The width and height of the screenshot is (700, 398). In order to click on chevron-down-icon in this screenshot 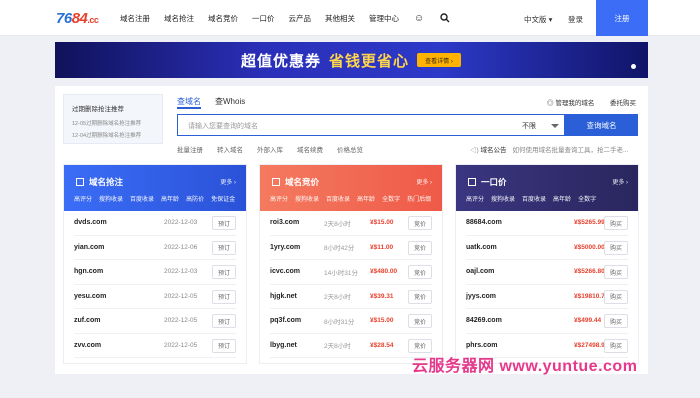, I will do `click(555, 126)`.